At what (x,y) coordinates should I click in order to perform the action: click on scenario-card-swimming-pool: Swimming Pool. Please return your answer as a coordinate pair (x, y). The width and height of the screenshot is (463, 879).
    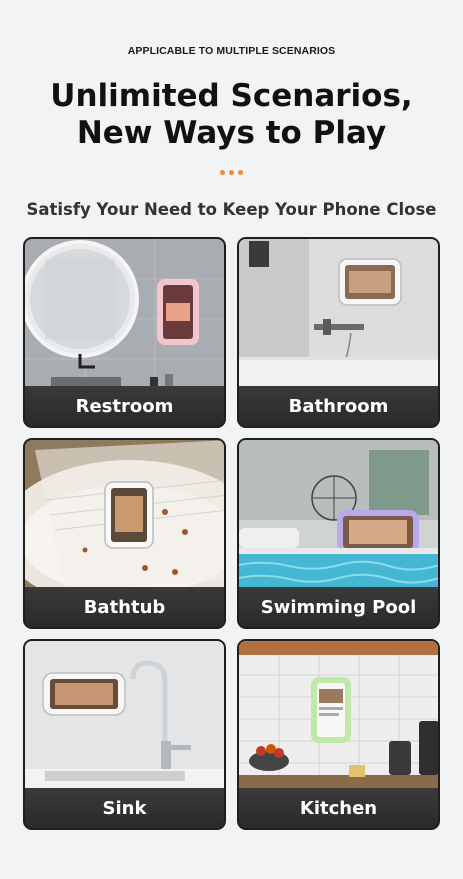
    Looking at the image, I should click on (338, 533).